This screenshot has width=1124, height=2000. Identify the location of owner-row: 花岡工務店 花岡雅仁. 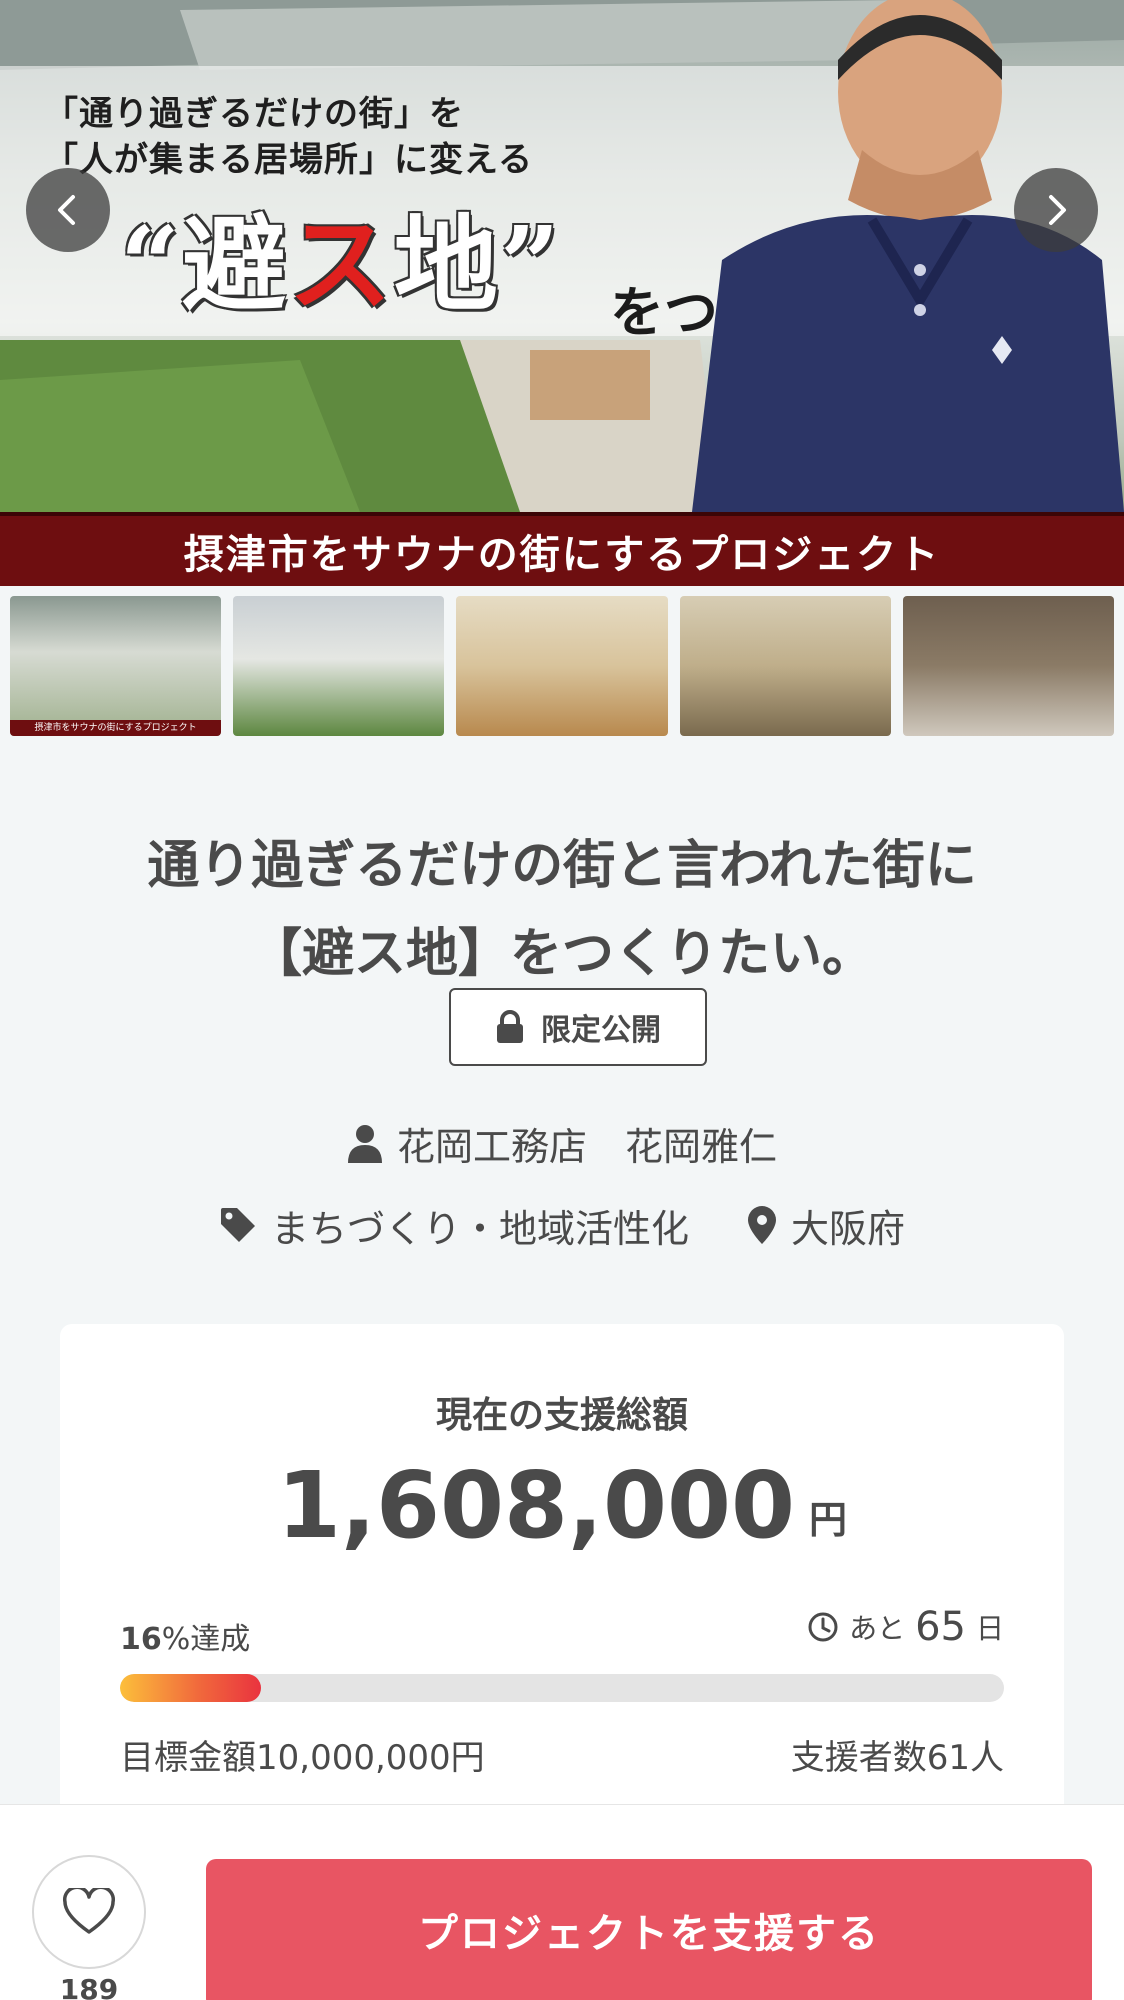
(562, 1143).